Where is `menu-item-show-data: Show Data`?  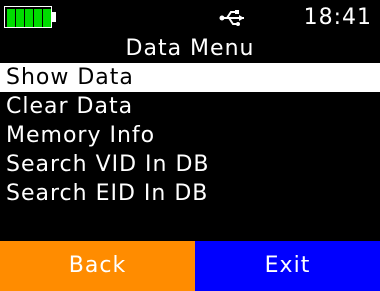
menu-item-show-data: Show Data is located at coordinates (190, 77).